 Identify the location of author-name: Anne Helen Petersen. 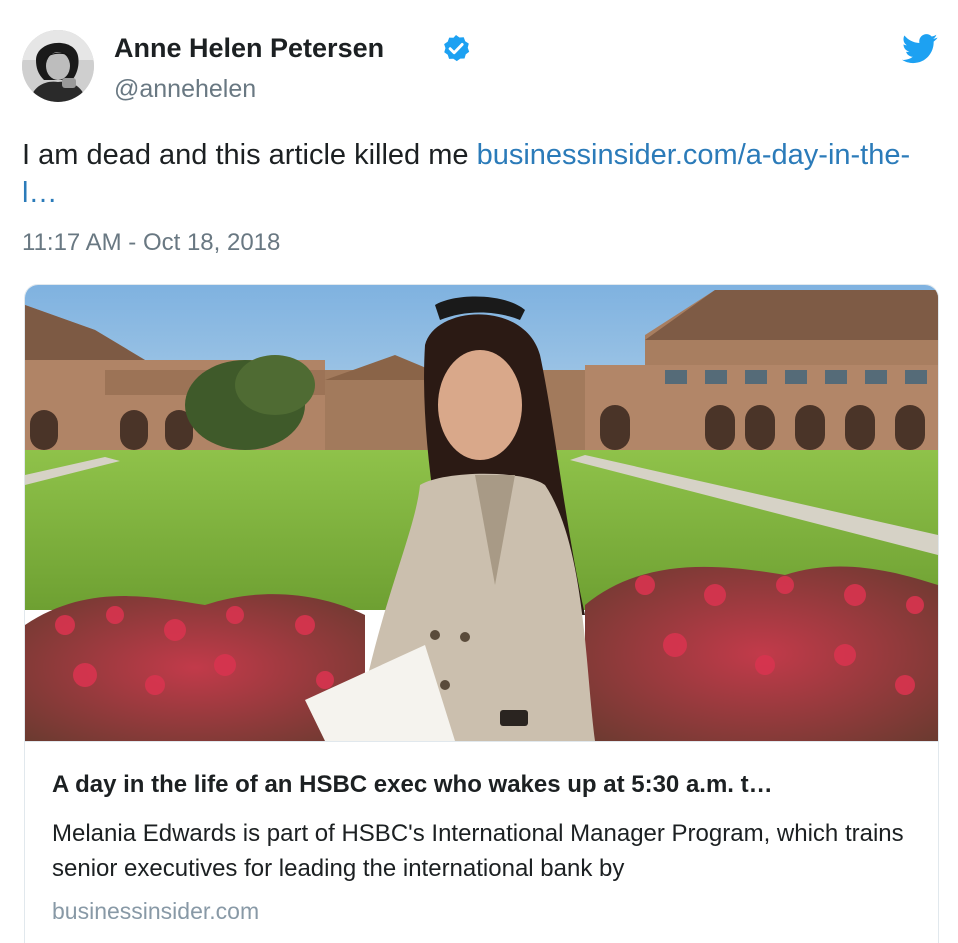
(249, 48).